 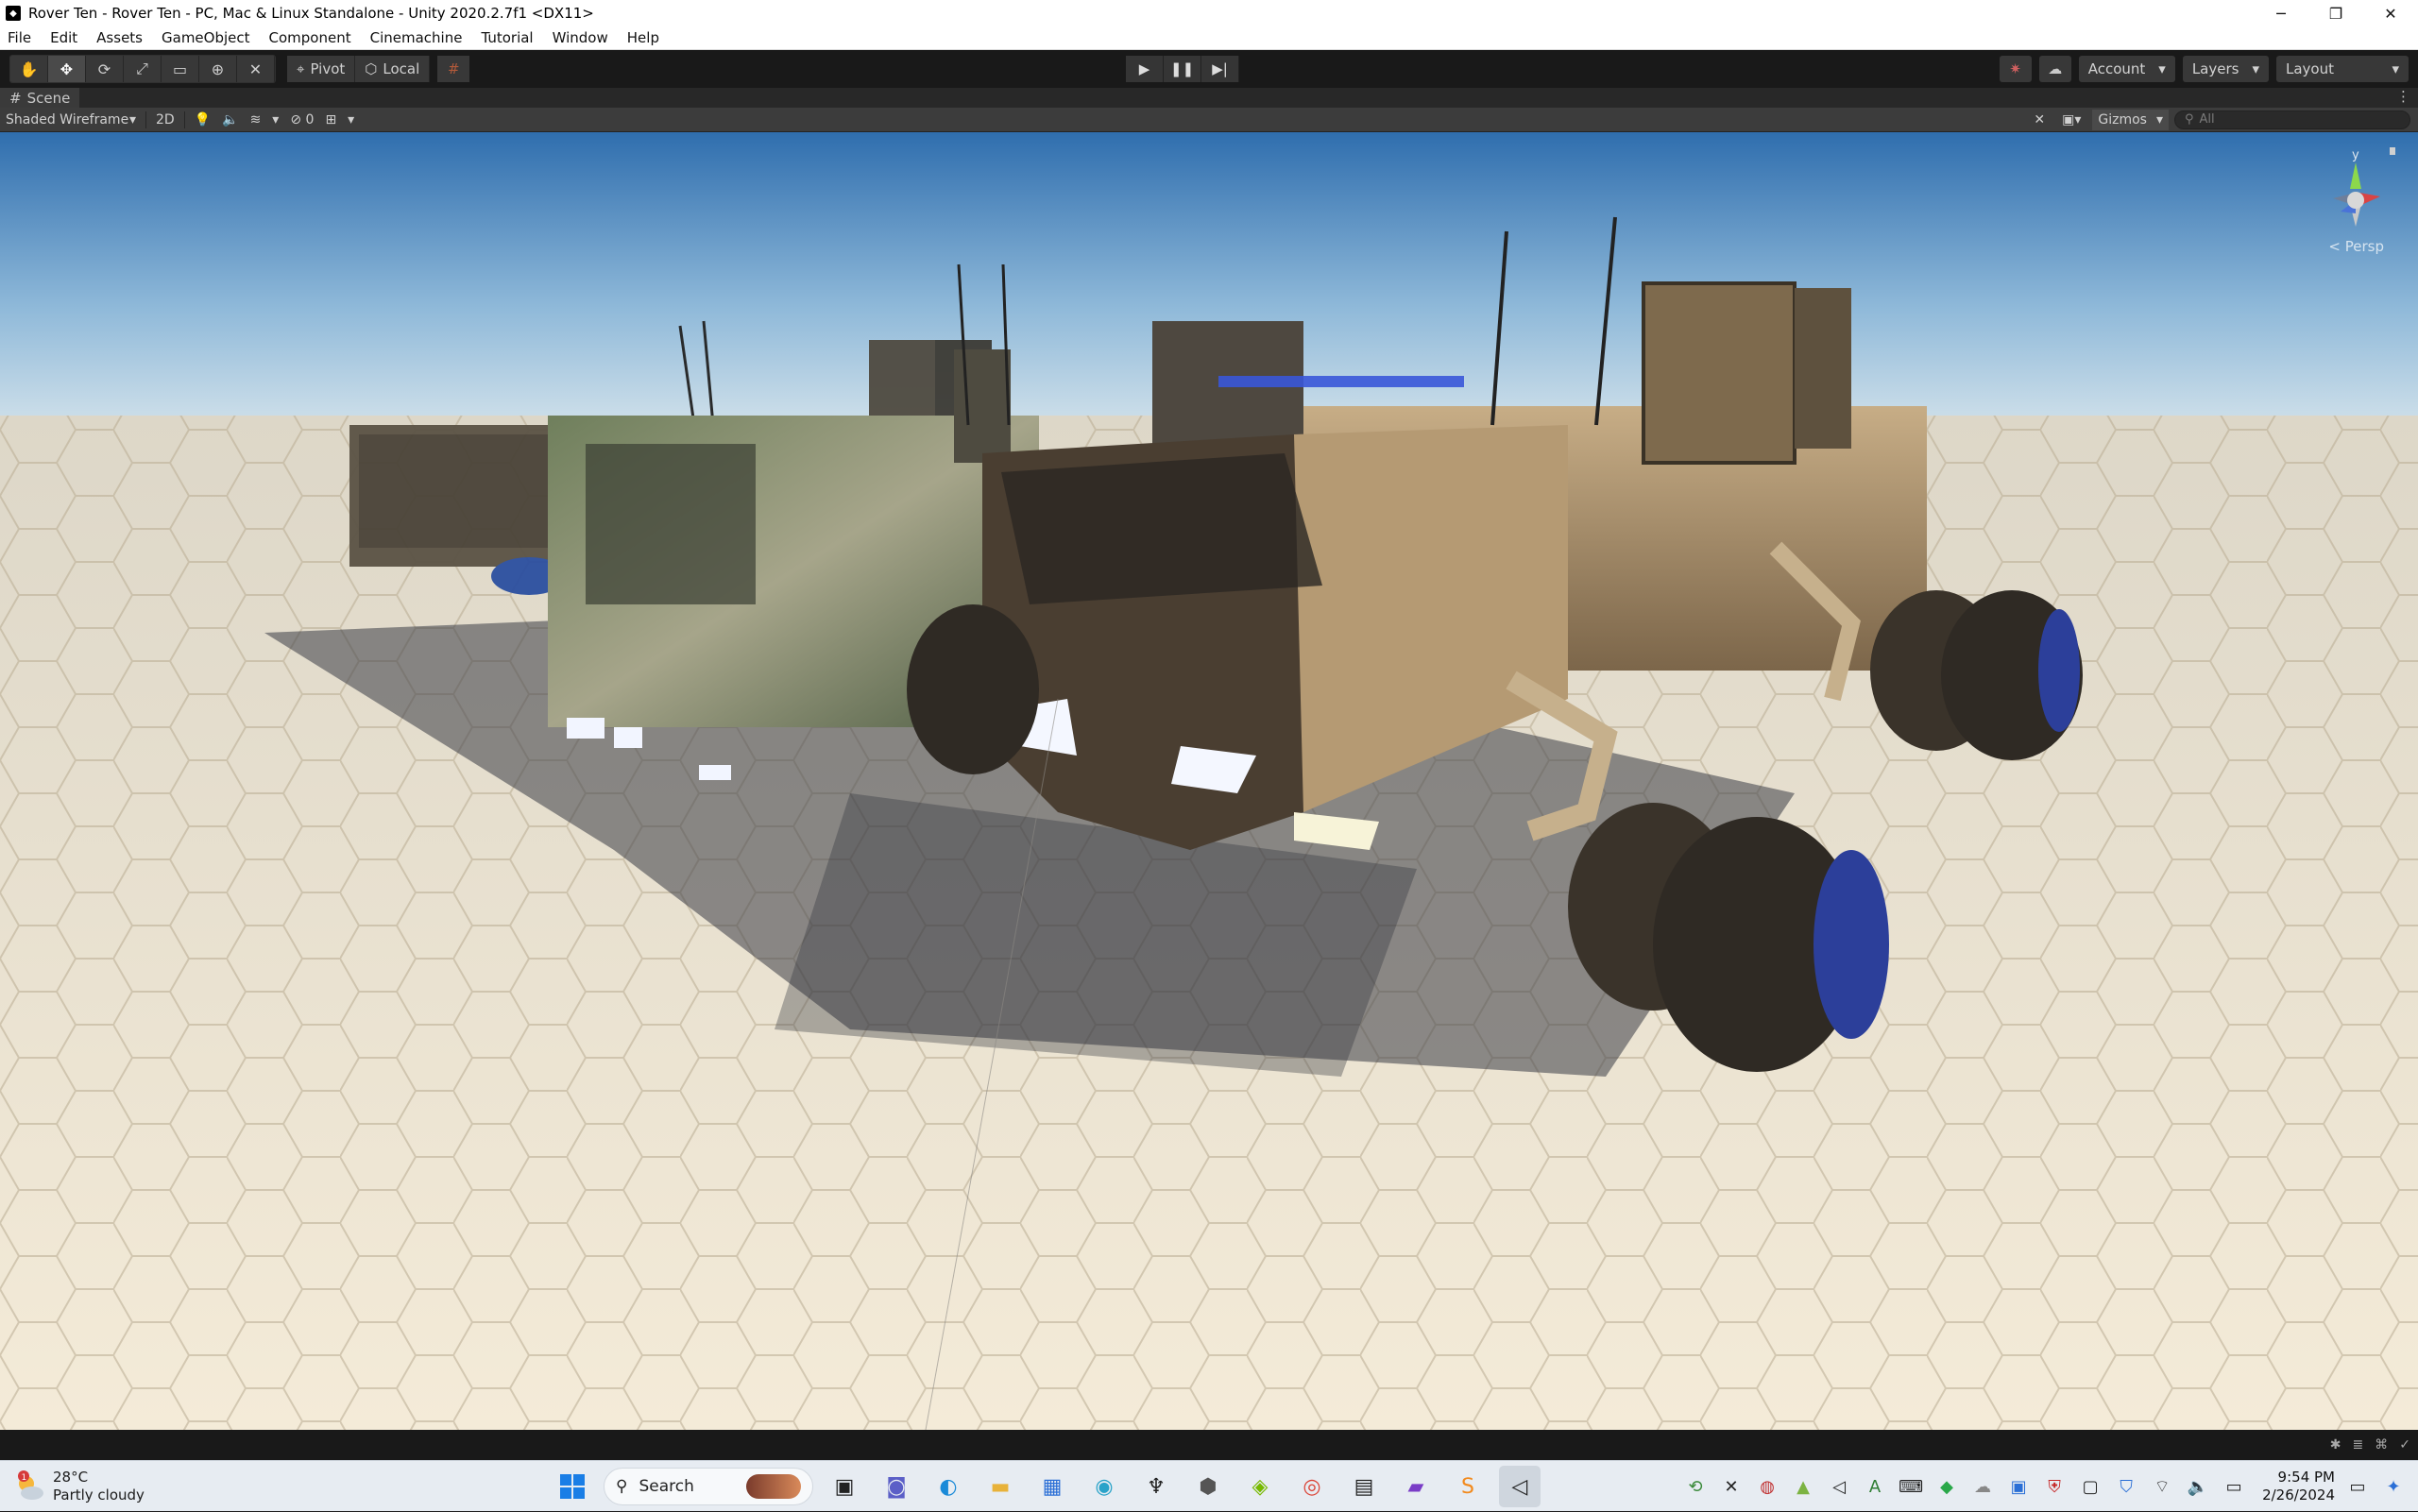 I want to click on scene-search-input: ⚲ All, so click(x=2292, y=120).